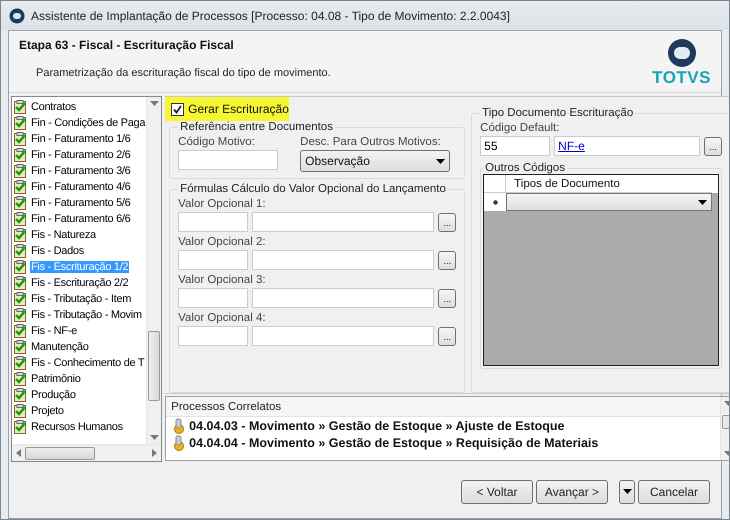 The image size is (730, 520). What do you see at coordinates (154, 437) in the screenshot?
I see `scroll-down-icon` at bounding box center [154, 437].